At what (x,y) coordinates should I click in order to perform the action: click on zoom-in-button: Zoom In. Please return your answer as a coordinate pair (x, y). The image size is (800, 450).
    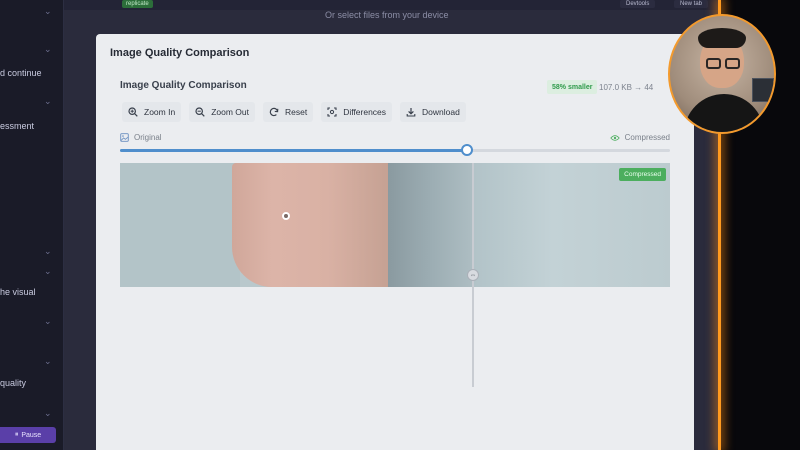
    Looking at the image, I should click on (152, 112).